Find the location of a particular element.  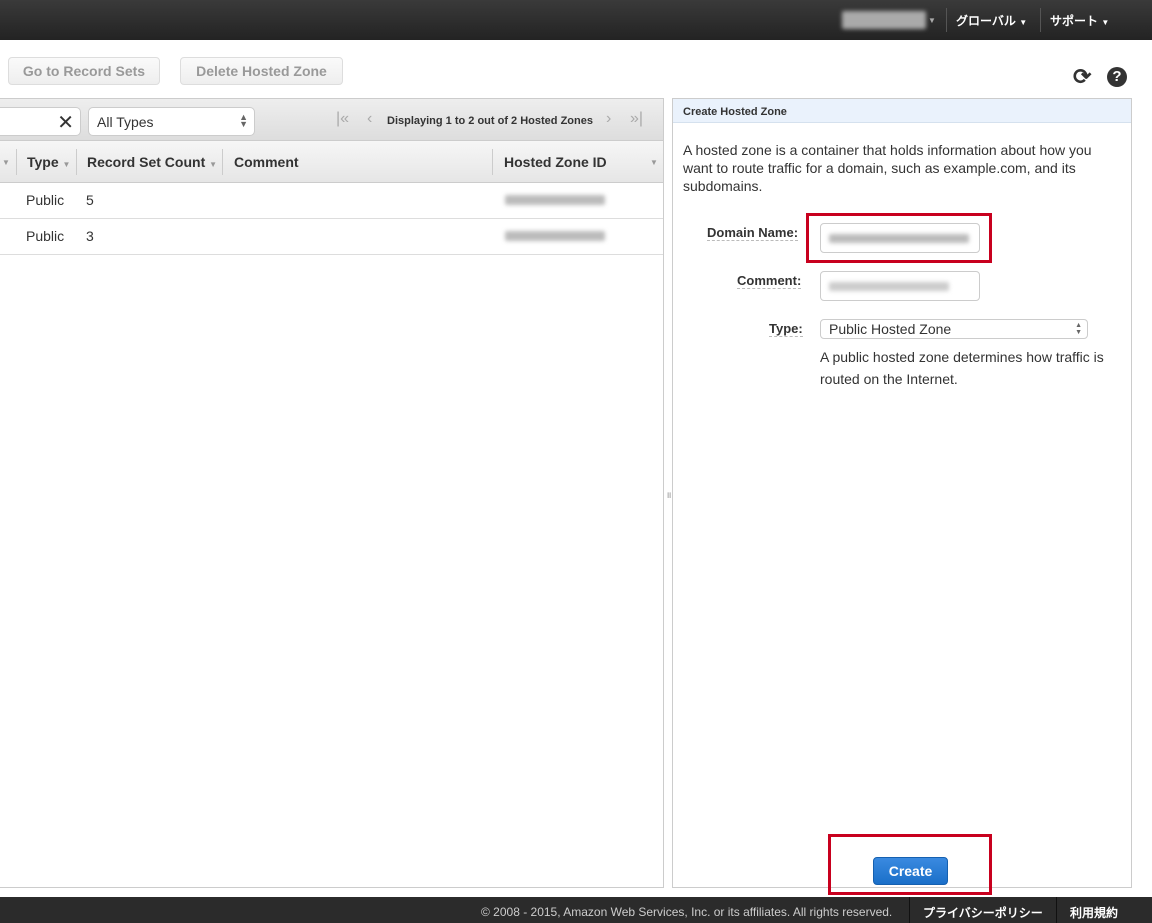

cell-count: 5 is located at coordinates (90, 200).